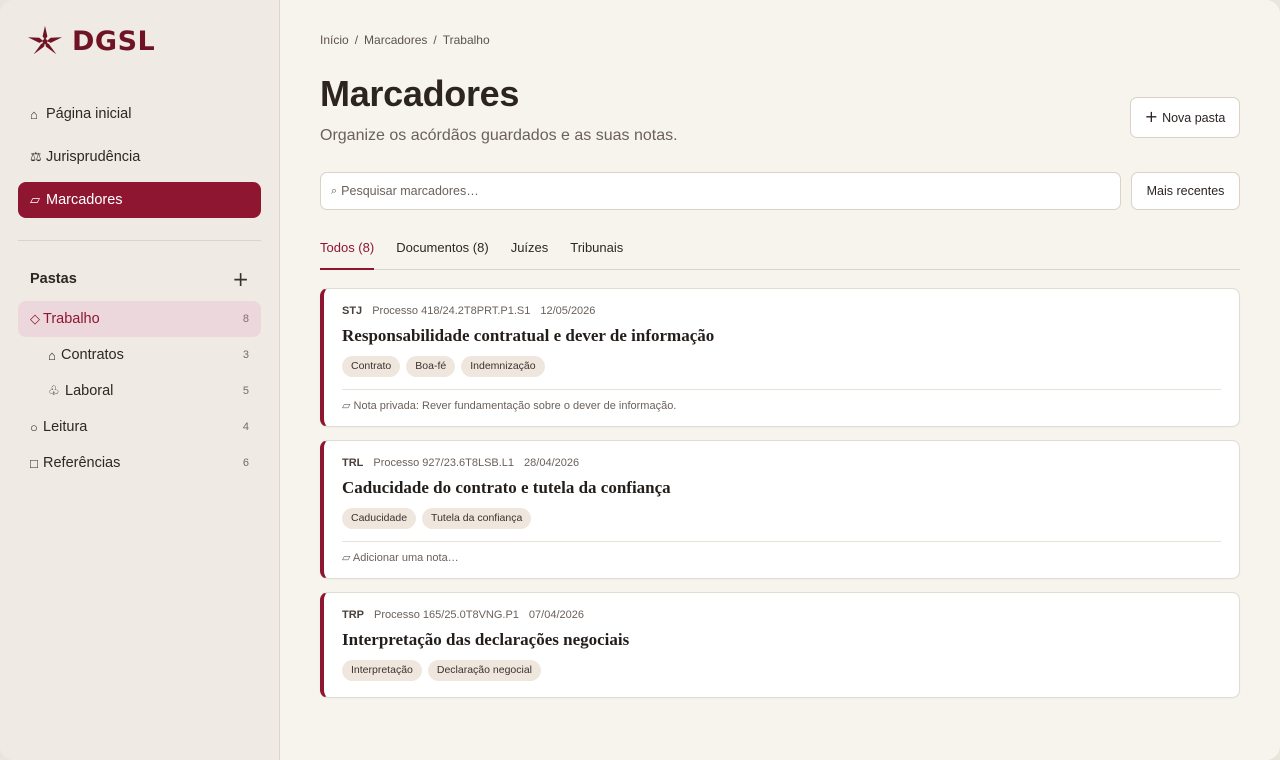 This screenshot has width=1280, height=760. Describe the element at coordinates (379, 518) in the screenshot. I see `tag: Caducidade` at that location.